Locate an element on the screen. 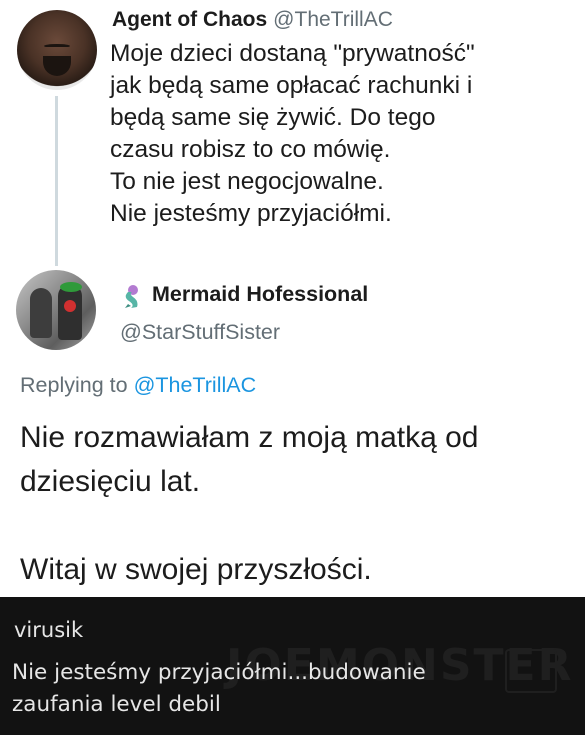 The width and height of the screenshot is (585, 735). author-handle: @TheTrillAC is located at coordinates (333, 19).